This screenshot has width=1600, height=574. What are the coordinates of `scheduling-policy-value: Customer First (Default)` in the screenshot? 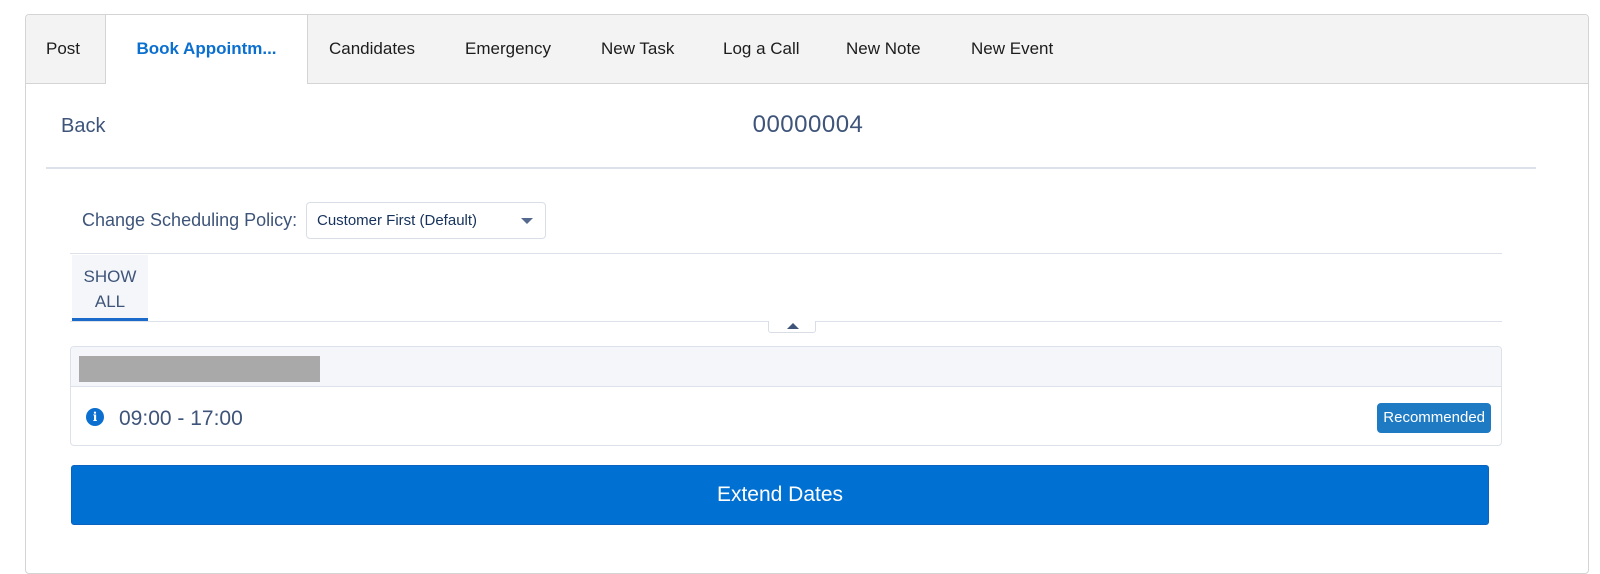 It's located at (397, 220).